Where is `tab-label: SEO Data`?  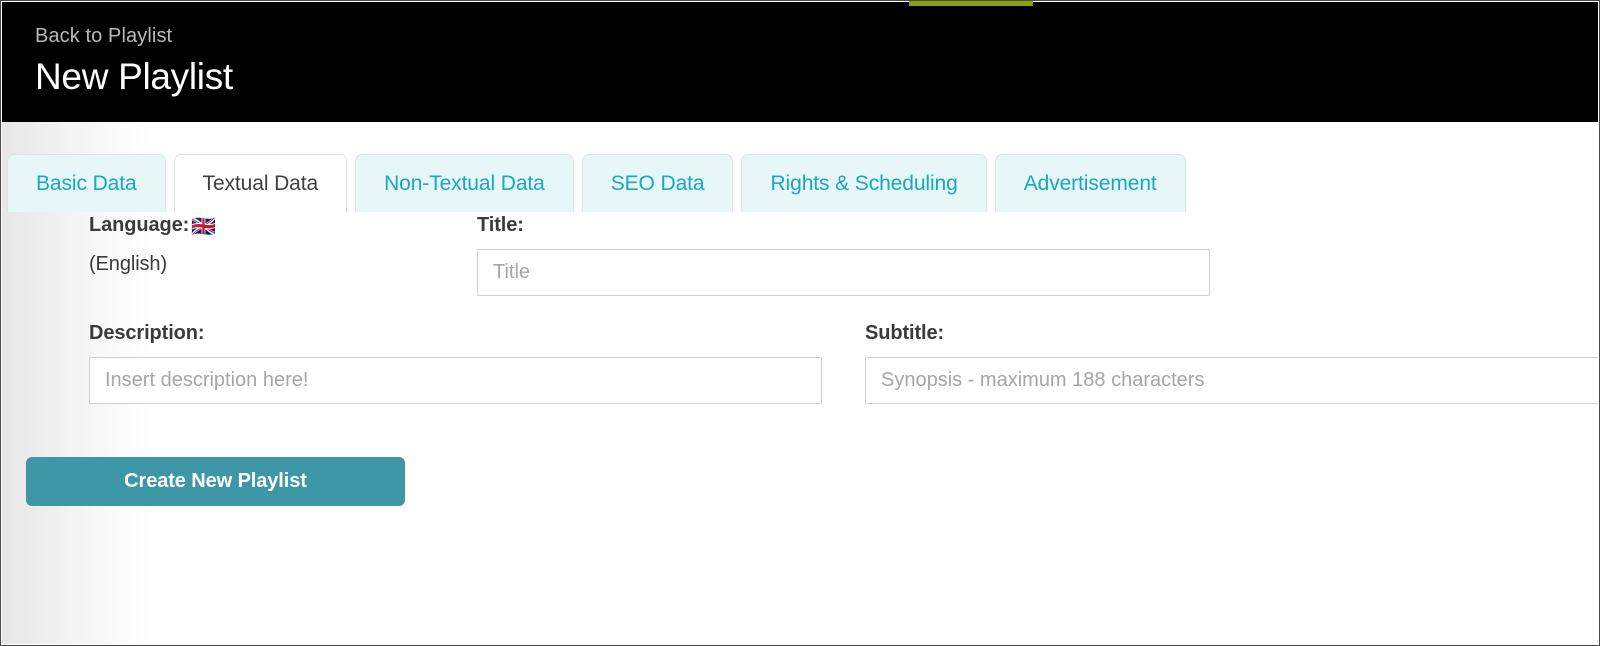
tab-label: SEO Data is located at coordinates (657, 183).